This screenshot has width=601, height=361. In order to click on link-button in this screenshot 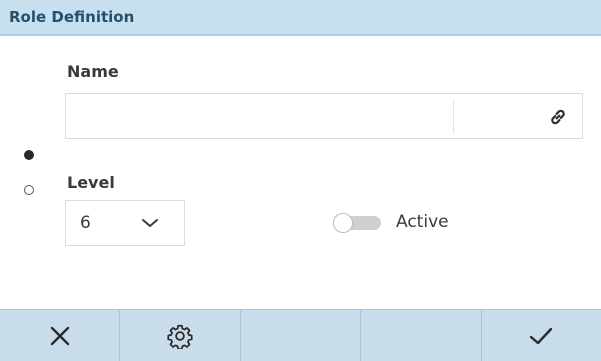, I will do `click(558, 117)`.